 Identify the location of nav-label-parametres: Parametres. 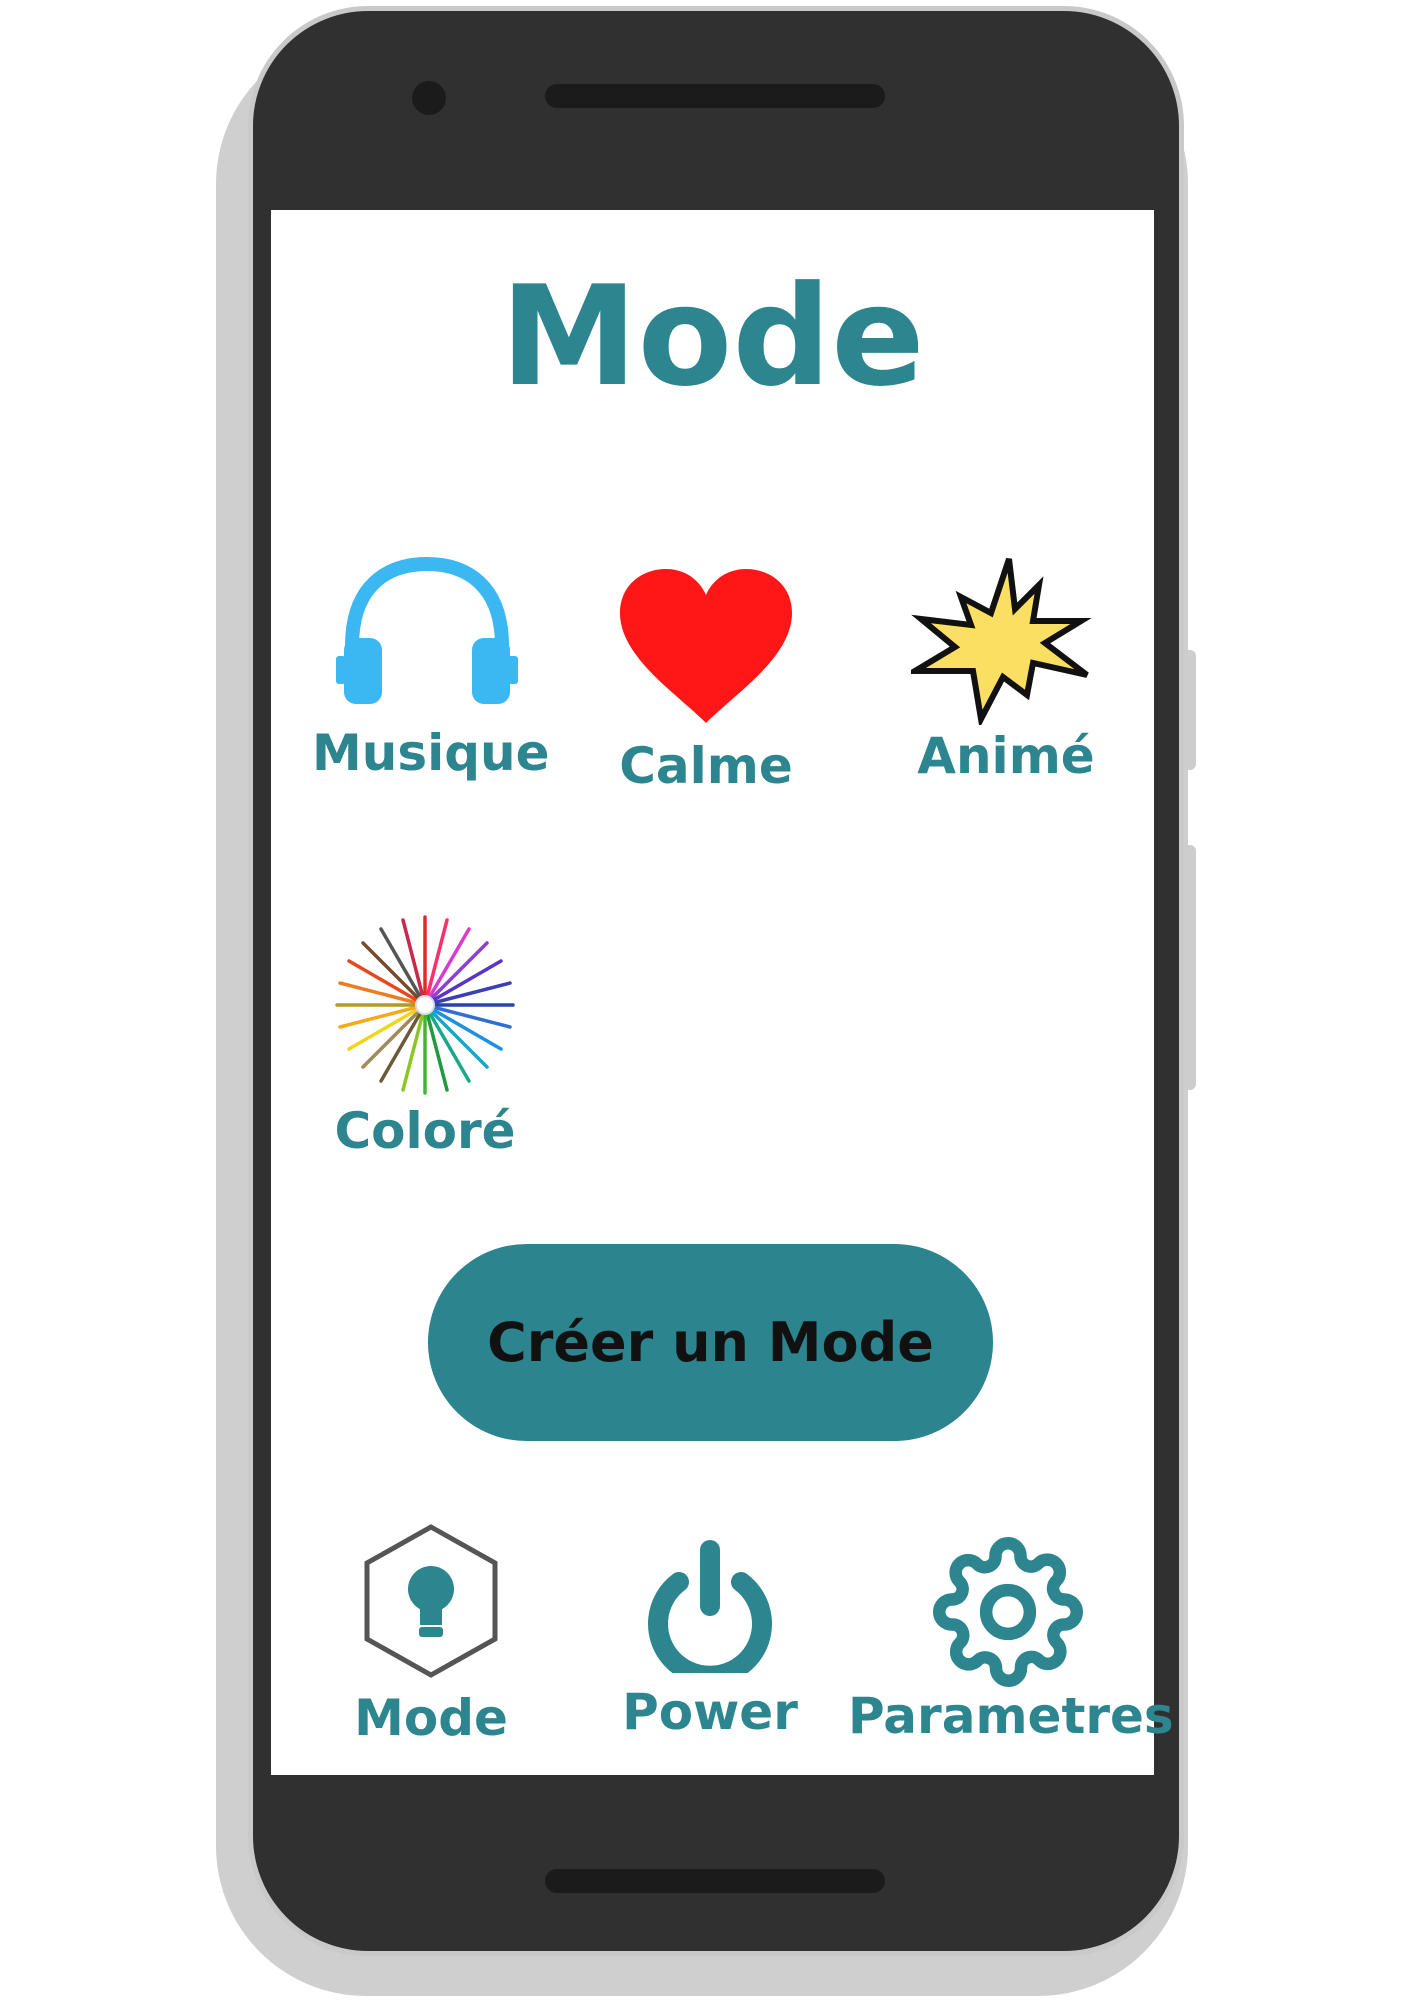
(1011, 1716).